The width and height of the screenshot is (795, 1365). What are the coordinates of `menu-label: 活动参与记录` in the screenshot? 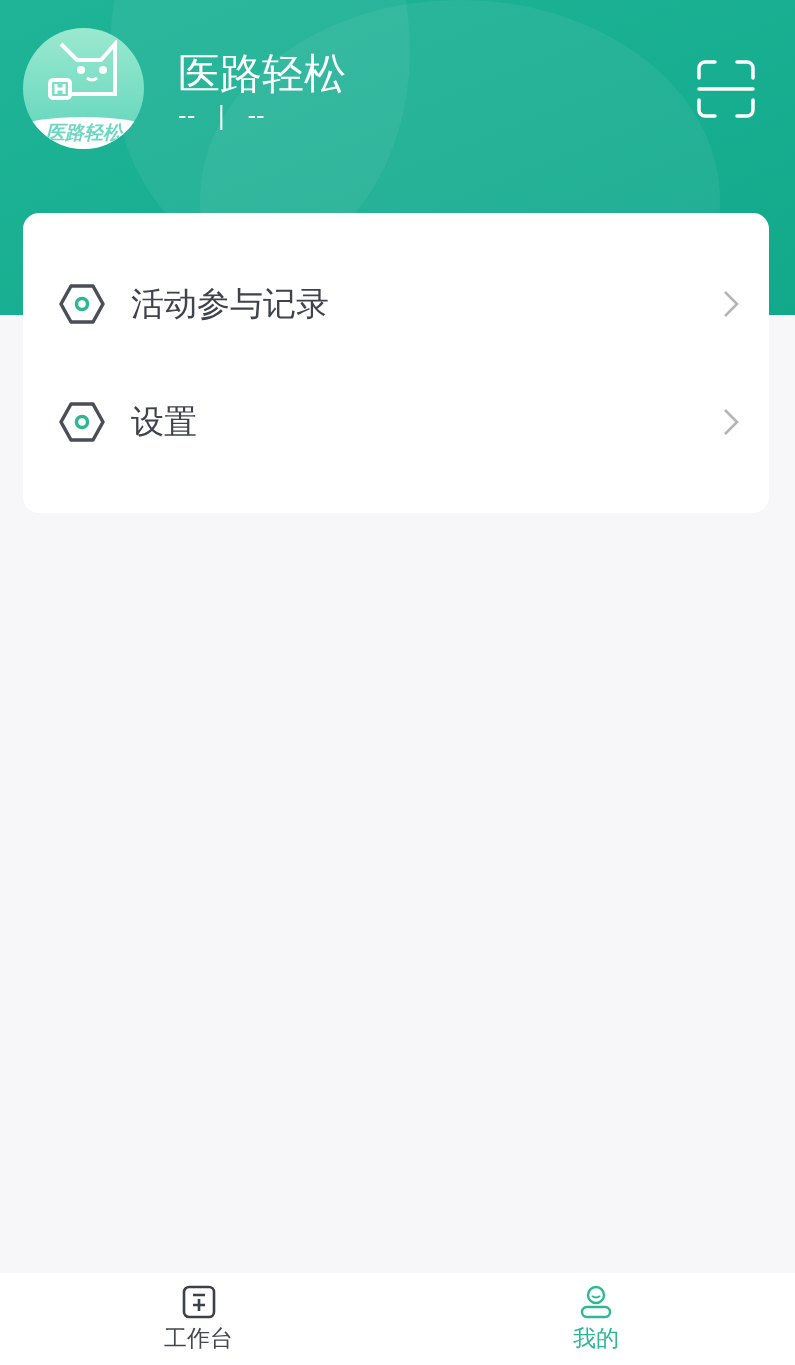 It's located at (230, 303).